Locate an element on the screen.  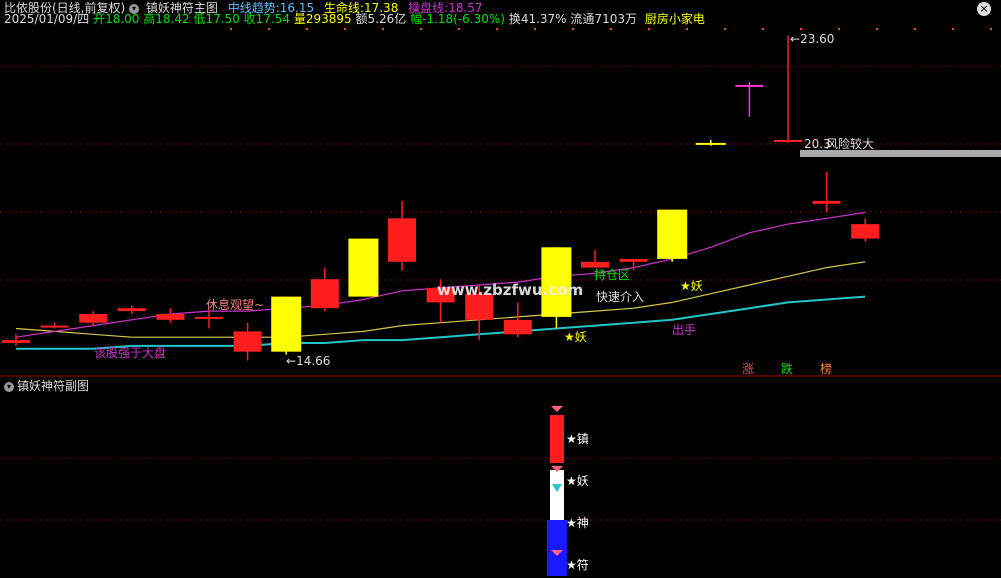
high-price-marker: ←23.60 is located at coordinates (812, 39).